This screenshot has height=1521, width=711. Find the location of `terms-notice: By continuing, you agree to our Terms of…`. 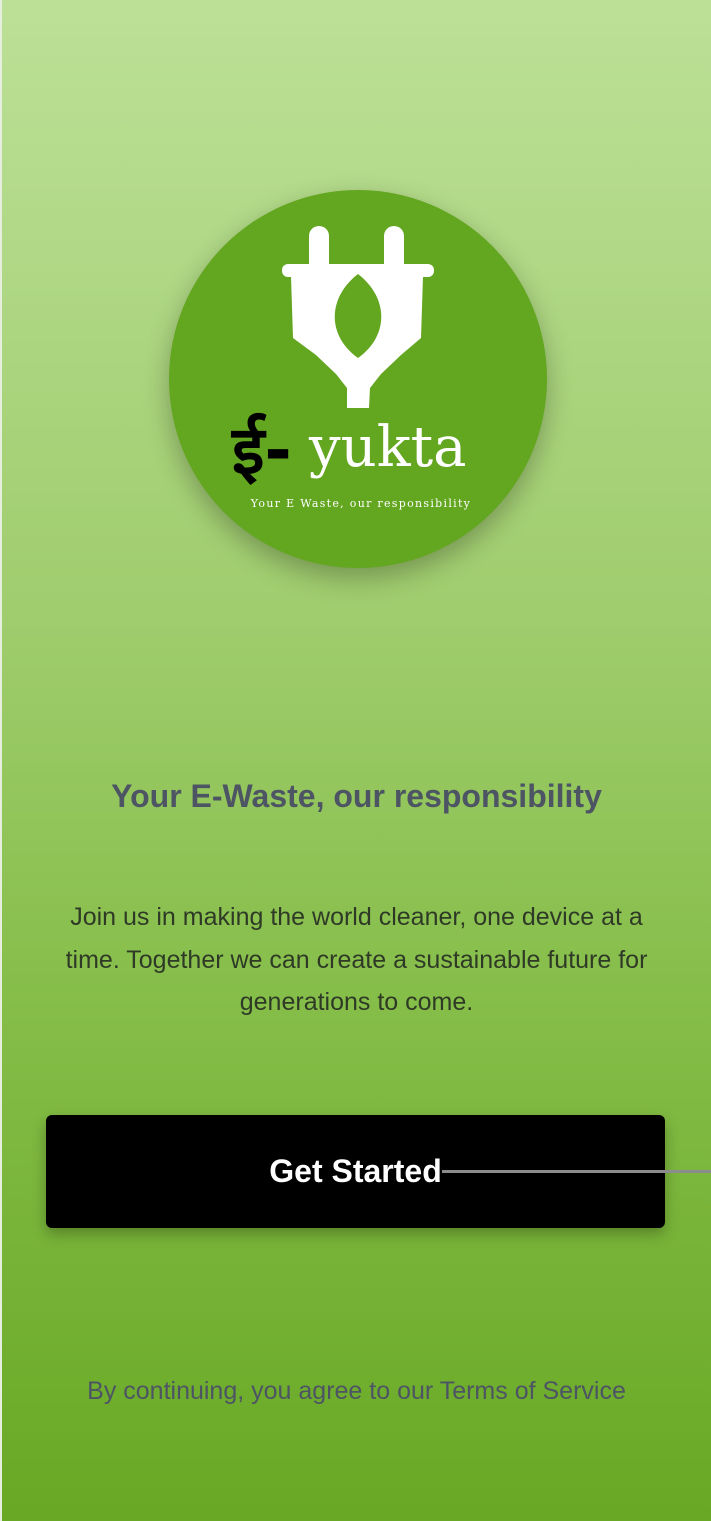

terms-notice: By continuing, you agree to our Terms of… is located at coordinates (356, 1391).